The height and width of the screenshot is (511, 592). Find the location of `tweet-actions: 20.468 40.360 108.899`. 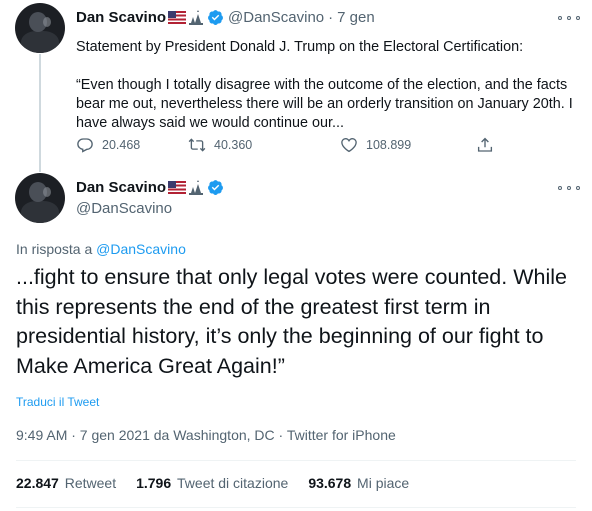

tweet-actions: 20.468 40.360 108.899 is located at coordinates (296, 145).